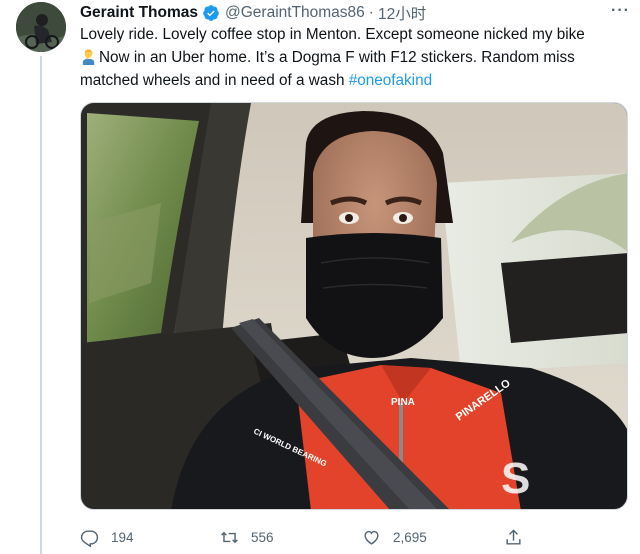 The height and width of the screenshot is (554, 640). I want to click on reply-count: 194, so click(122, 537).